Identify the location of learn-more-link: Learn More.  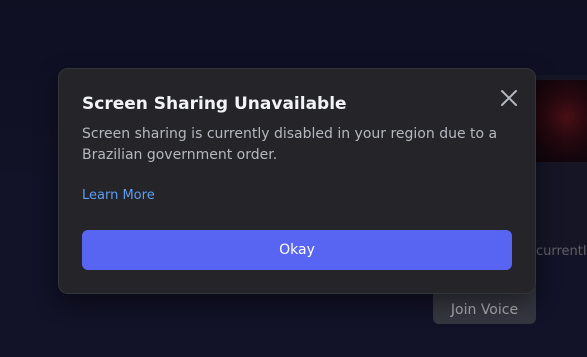
(118, 195).